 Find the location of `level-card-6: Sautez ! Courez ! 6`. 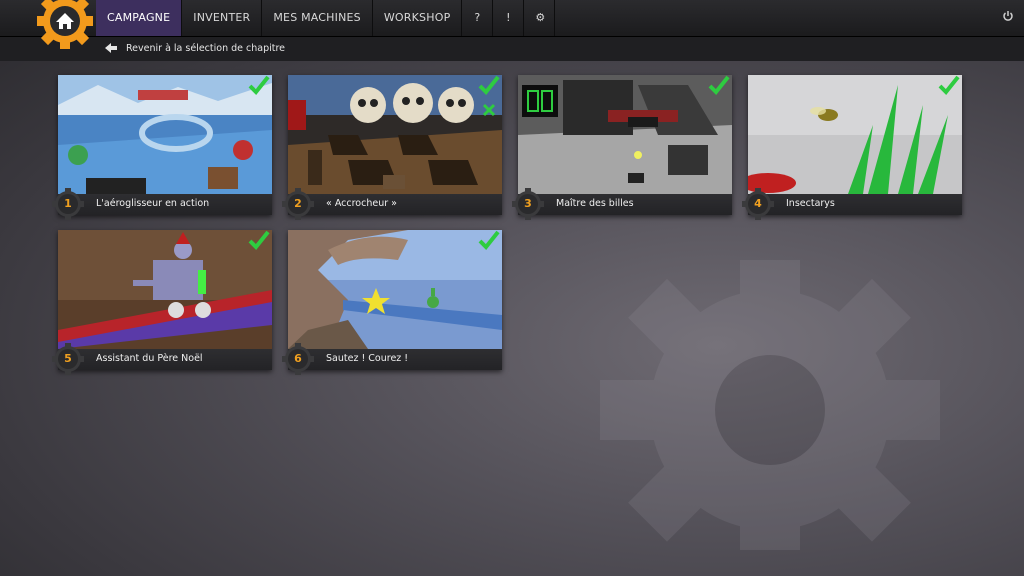

level-card-6: Sautez ! Courez ! 6 is located at coordinates (392, 302).